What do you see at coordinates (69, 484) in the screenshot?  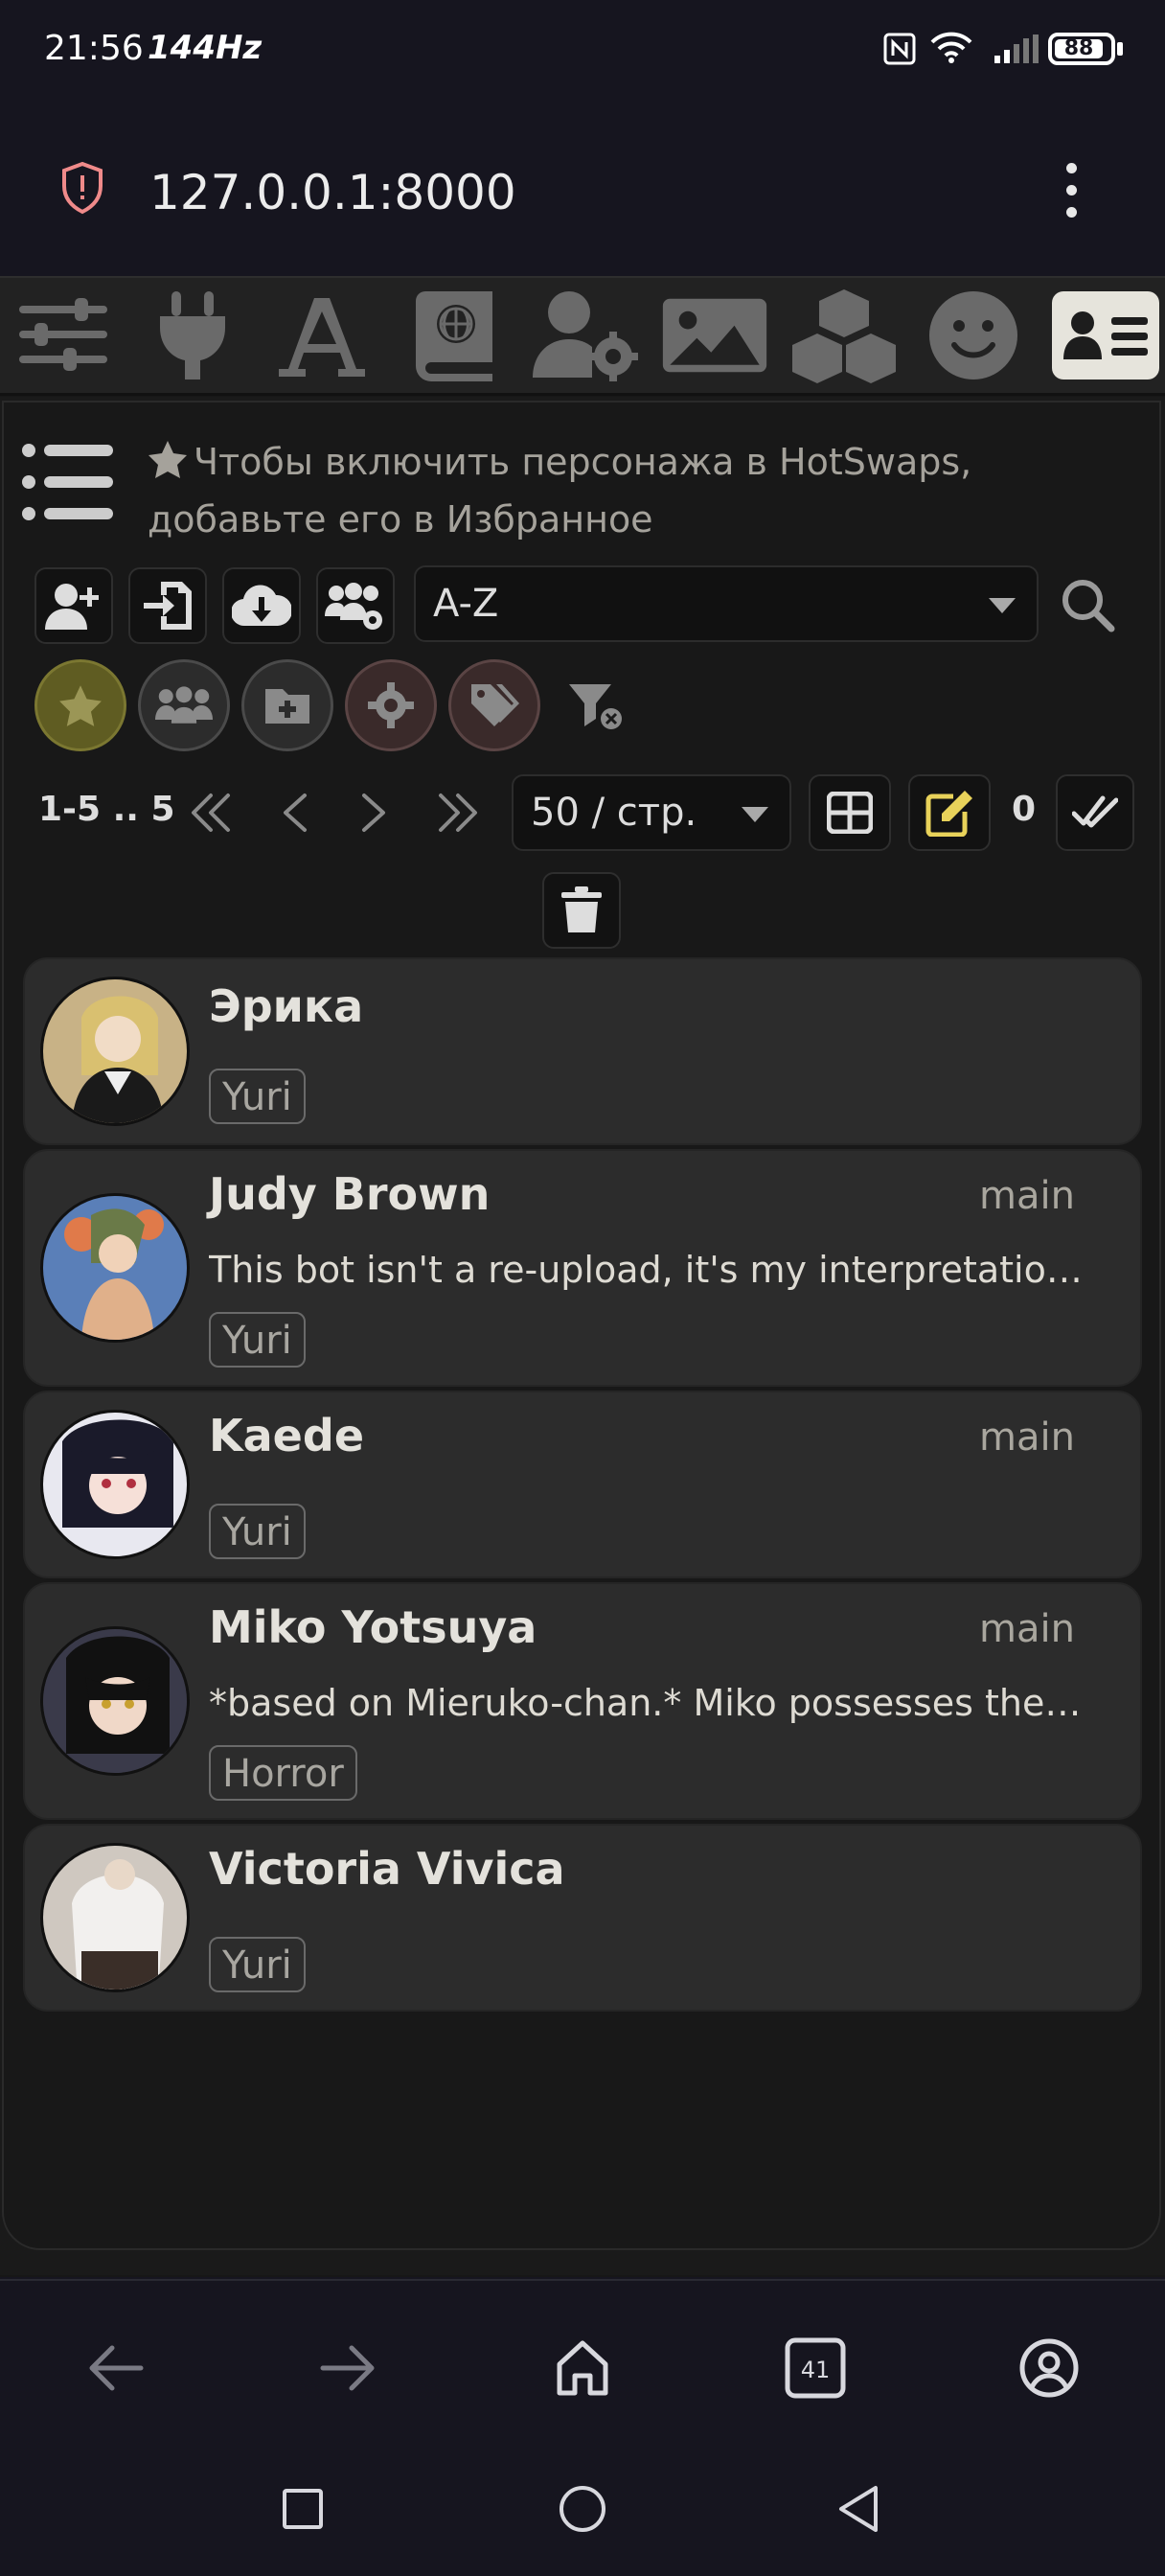 I see `list-icon` at bounding box center [69, 484].